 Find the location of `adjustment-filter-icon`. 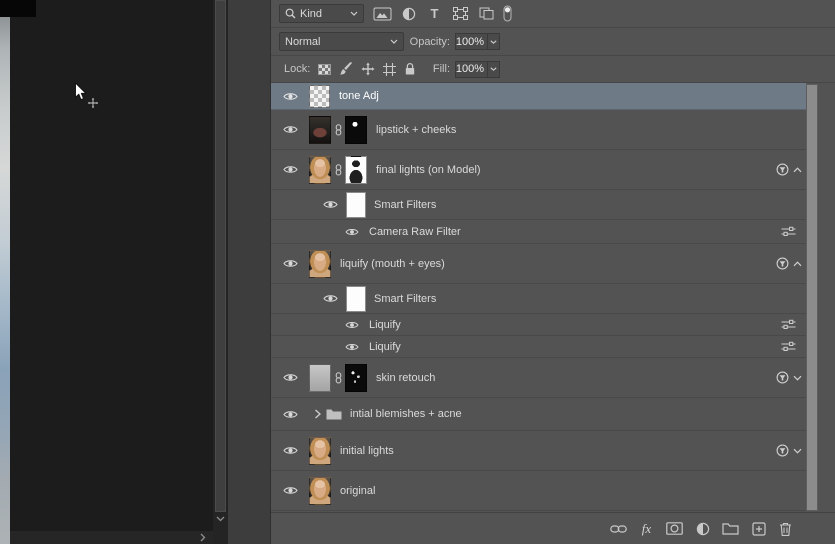

adjustment-filter-icon is located at coordinates (408, 13).